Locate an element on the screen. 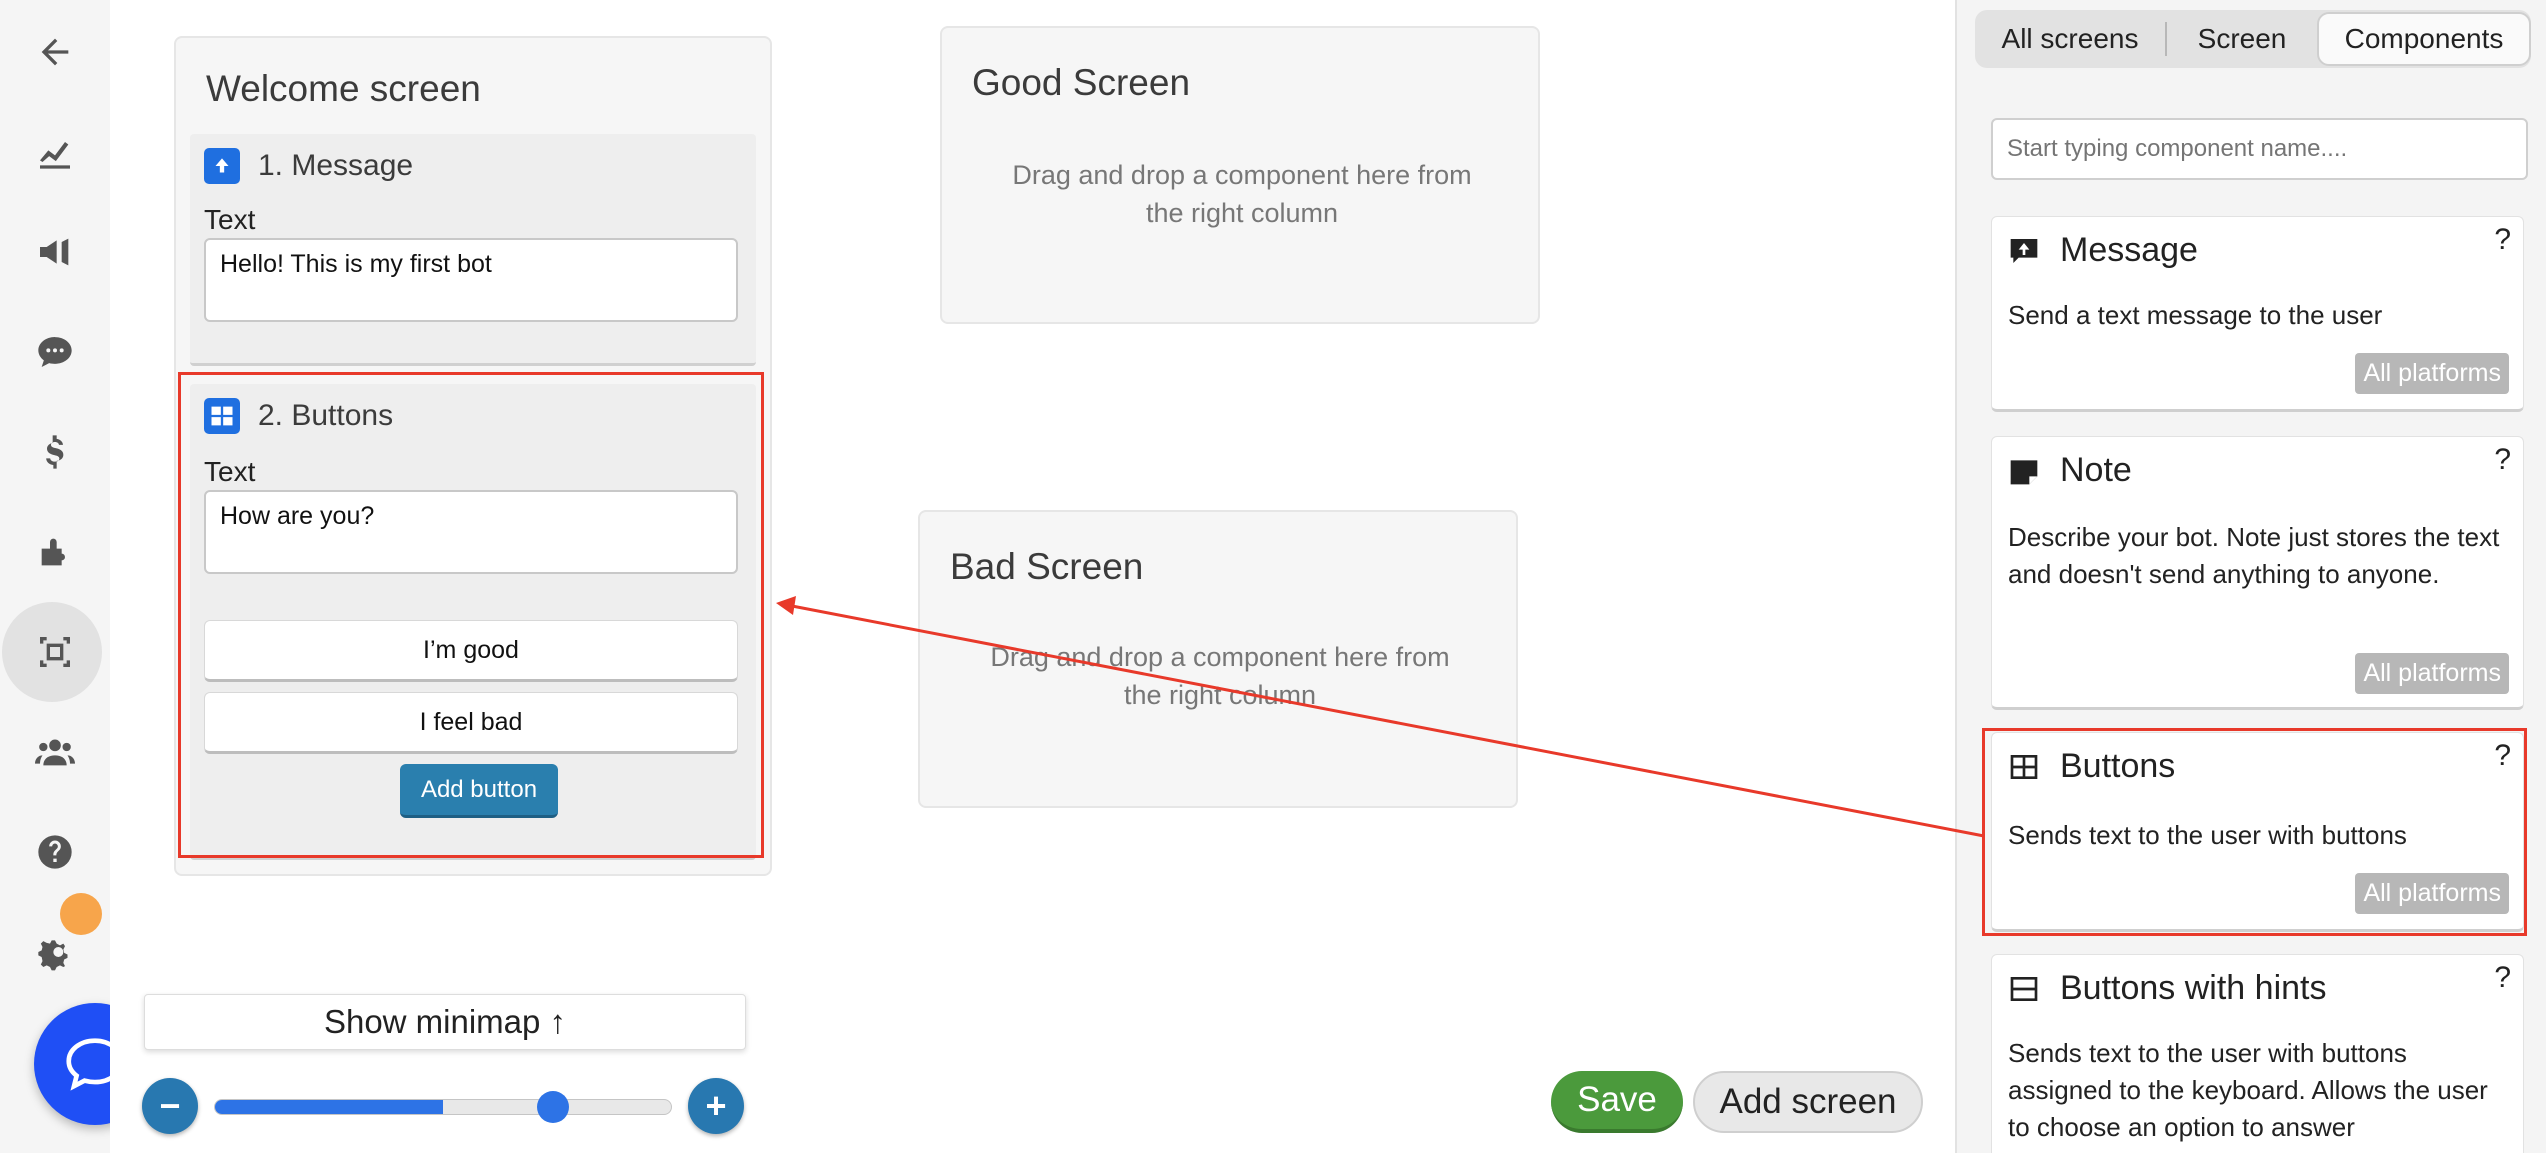  zoom-in-button: + is located at coordinates (716, 1106).